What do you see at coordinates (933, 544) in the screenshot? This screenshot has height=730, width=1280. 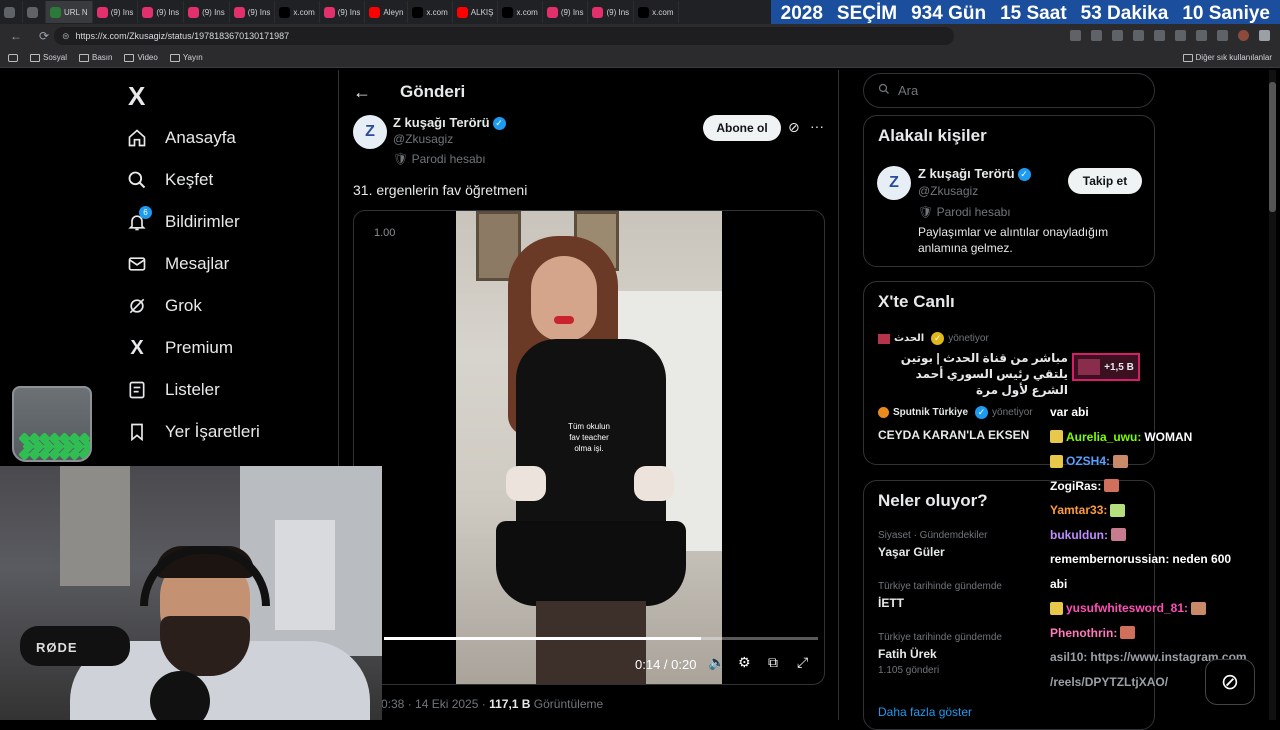 I see `trend-item: Siyaset · Gündemdekiler Yaşar Güler` at bounding box center [933, 544].